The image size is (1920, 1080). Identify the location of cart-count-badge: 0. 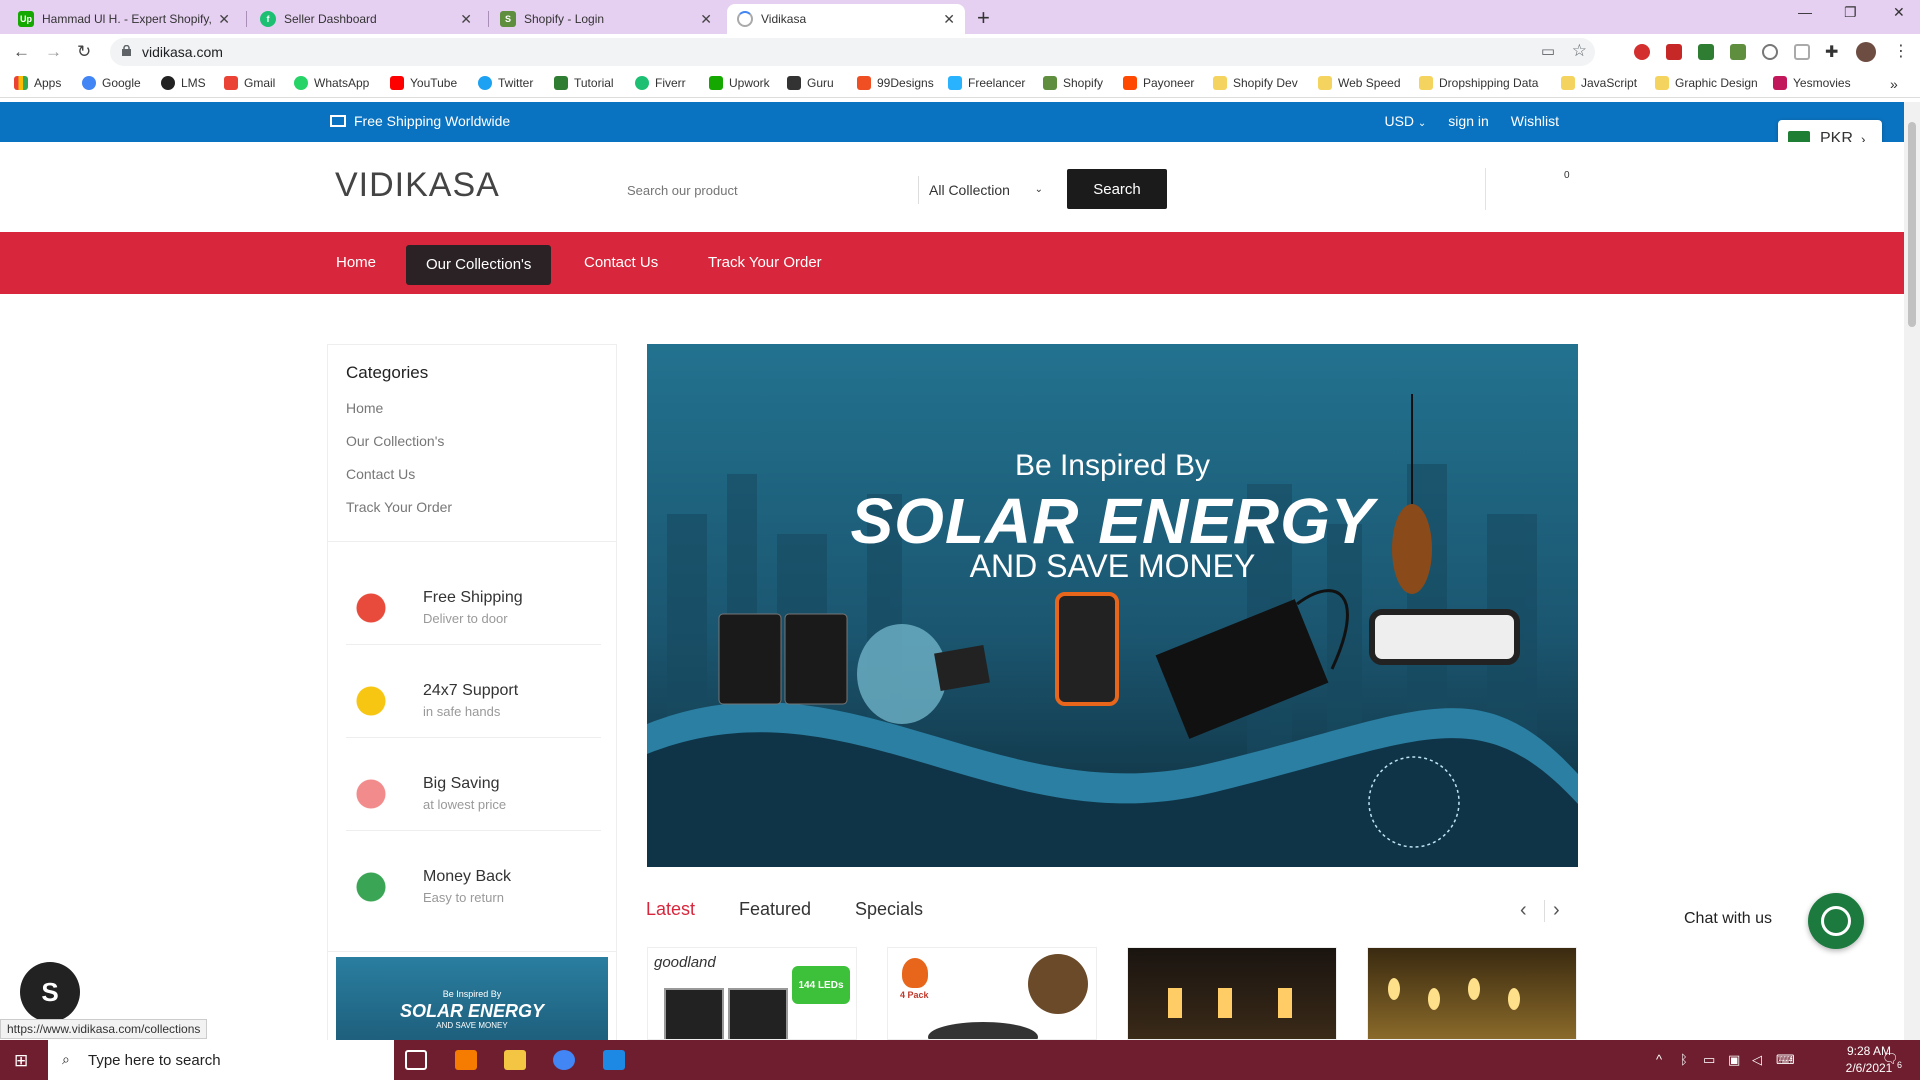
(1567, 175).